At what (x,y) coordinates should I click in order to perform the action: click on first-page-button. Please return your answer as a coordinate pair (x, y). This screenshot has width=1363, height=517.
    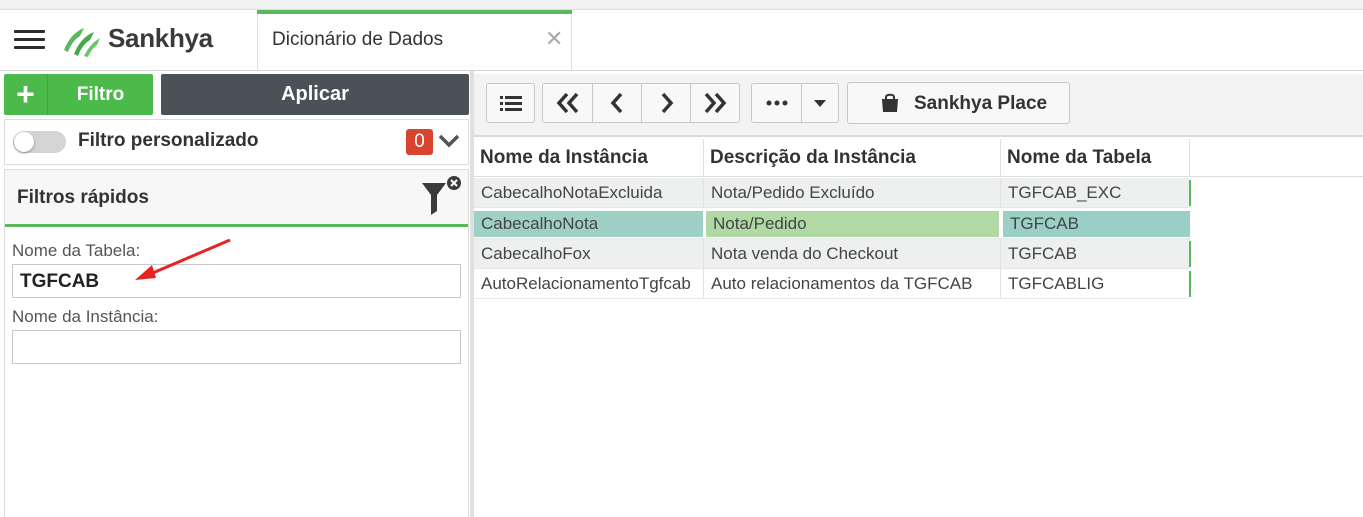
    Looking at the image, I should click on (568, 103).